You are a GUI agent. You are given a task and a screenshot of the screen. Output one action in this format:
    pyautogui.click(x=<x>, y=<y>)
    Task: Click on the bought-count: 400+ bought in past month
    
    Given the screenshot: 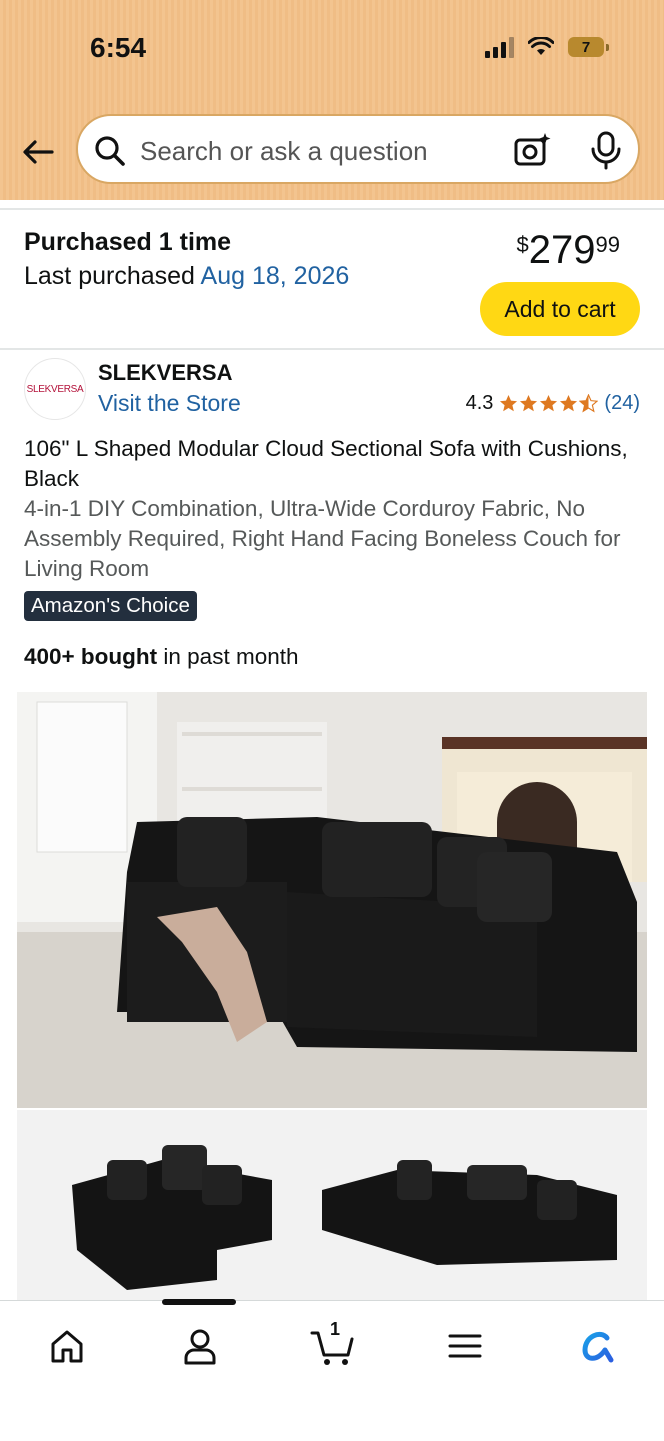 What is the action you would take?
    pyautogui.click(x=161, y=657)
    